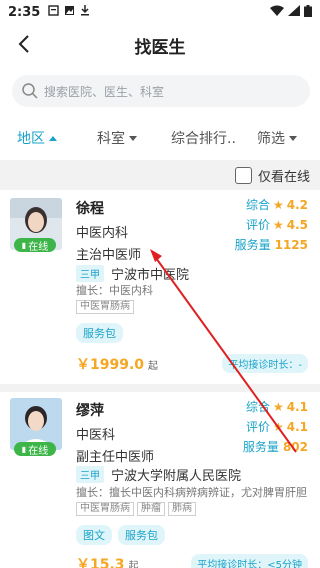  I want to click on avg-consult-time: 平均接诊时长：<5分钟, so click(249, 561).